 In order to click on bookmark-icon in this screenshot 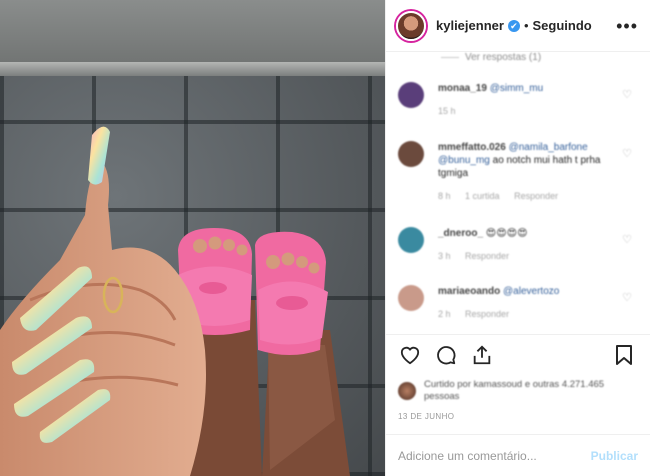, I will do `click(624, 355)`.